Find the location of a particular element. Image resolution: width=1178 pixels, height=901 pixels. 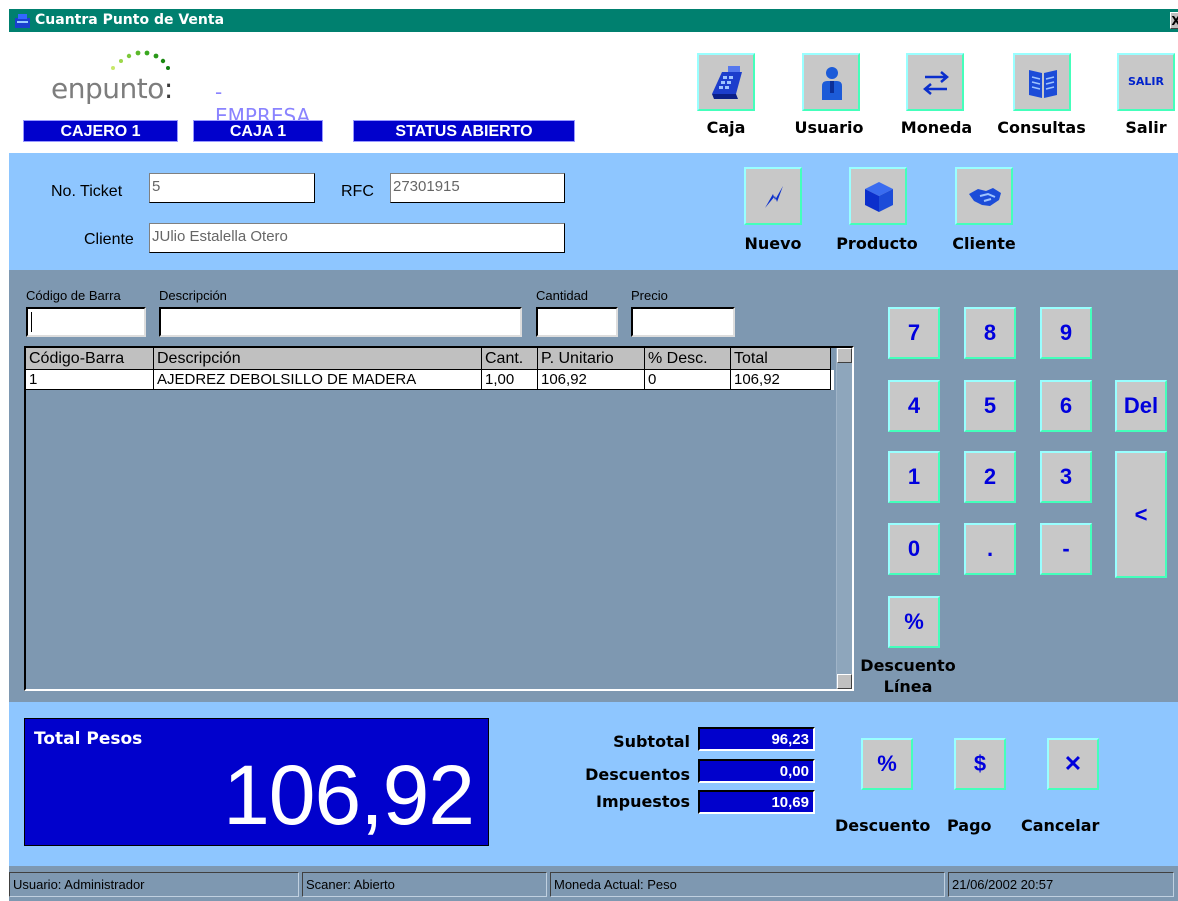

box-icon is located at coordinates (879, 197).